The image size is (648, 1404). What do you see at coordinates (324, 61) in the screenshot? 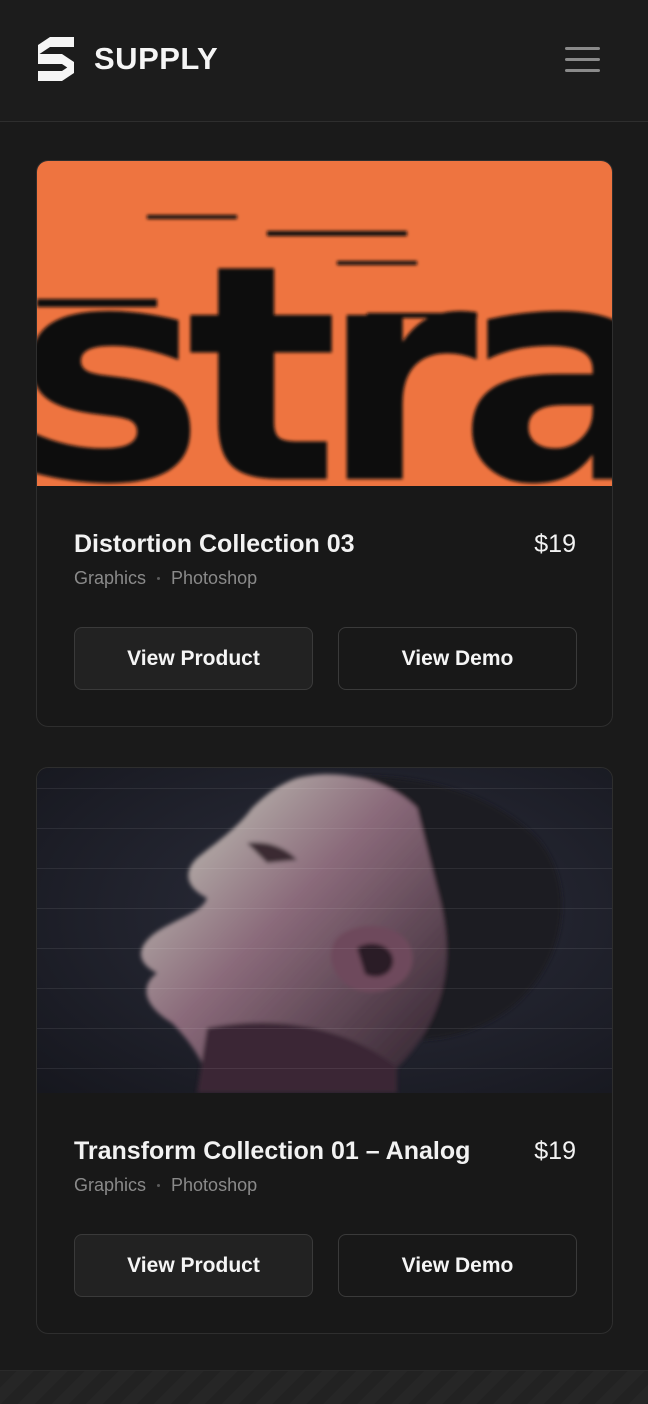
I see `top-header: SUPPLY` at bounding box center [324, 61].